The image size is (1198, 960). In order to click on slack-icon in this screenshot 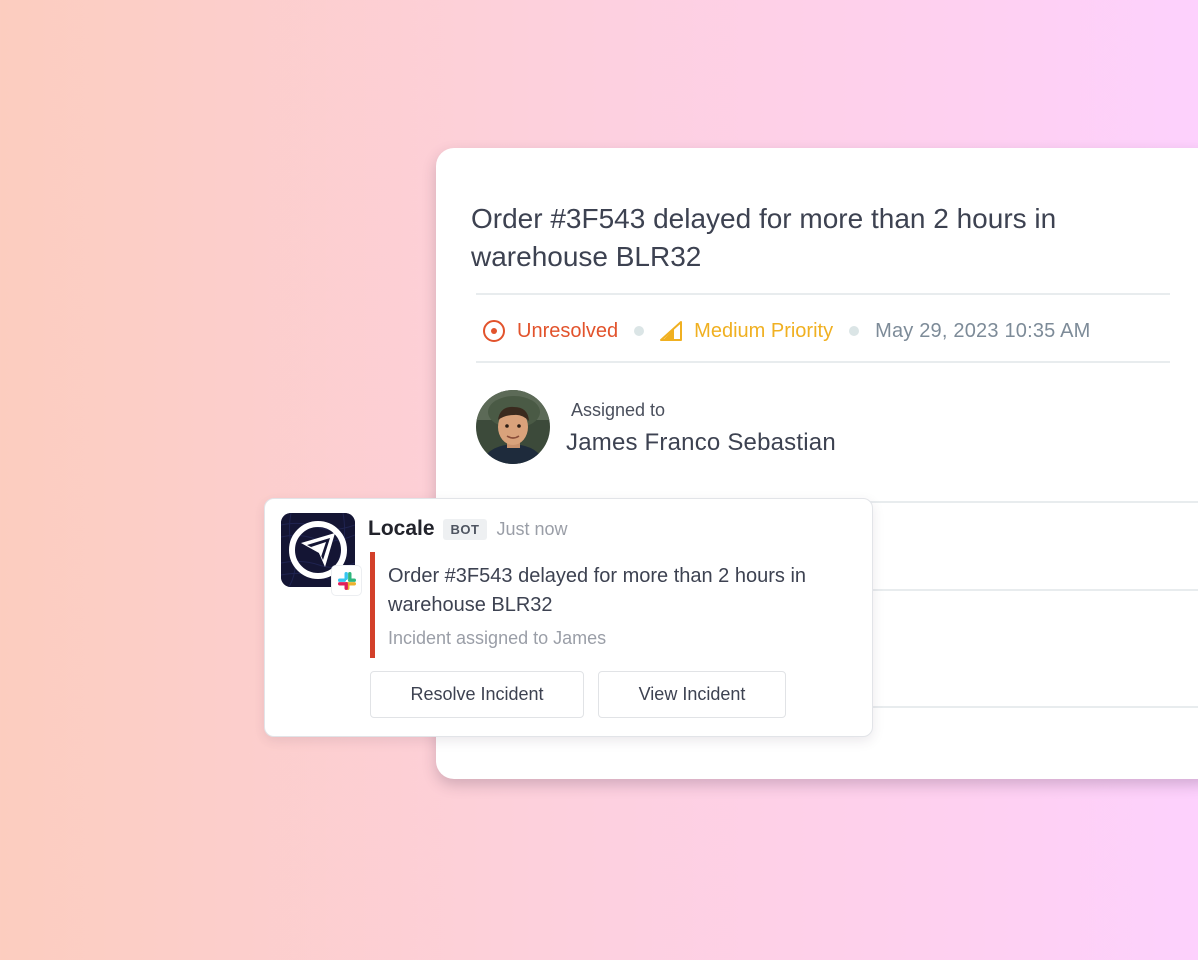, I will do `click(346, 580)`.